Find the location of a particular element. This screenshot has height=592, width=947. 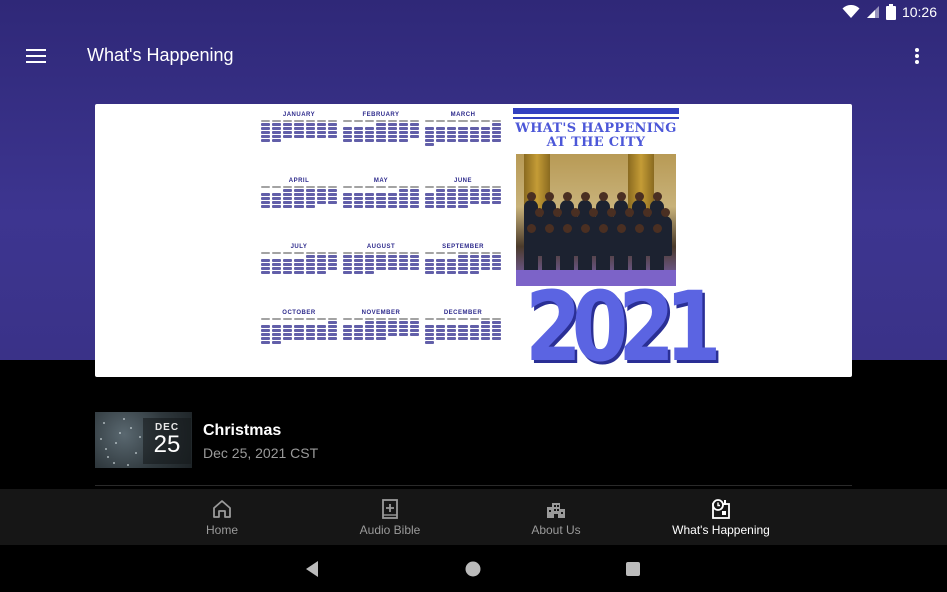

calendar-month-name: MAY is located at coordinates (381, 181).